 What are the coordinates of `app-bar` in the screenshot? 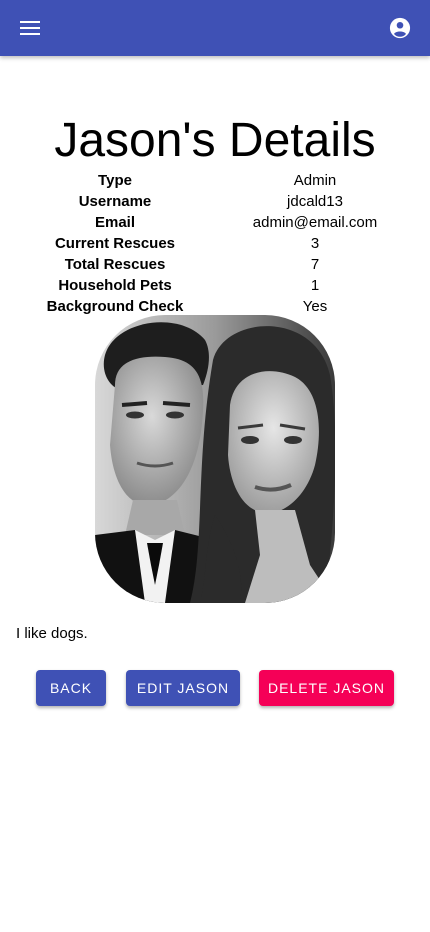 It's located at (215, 28).